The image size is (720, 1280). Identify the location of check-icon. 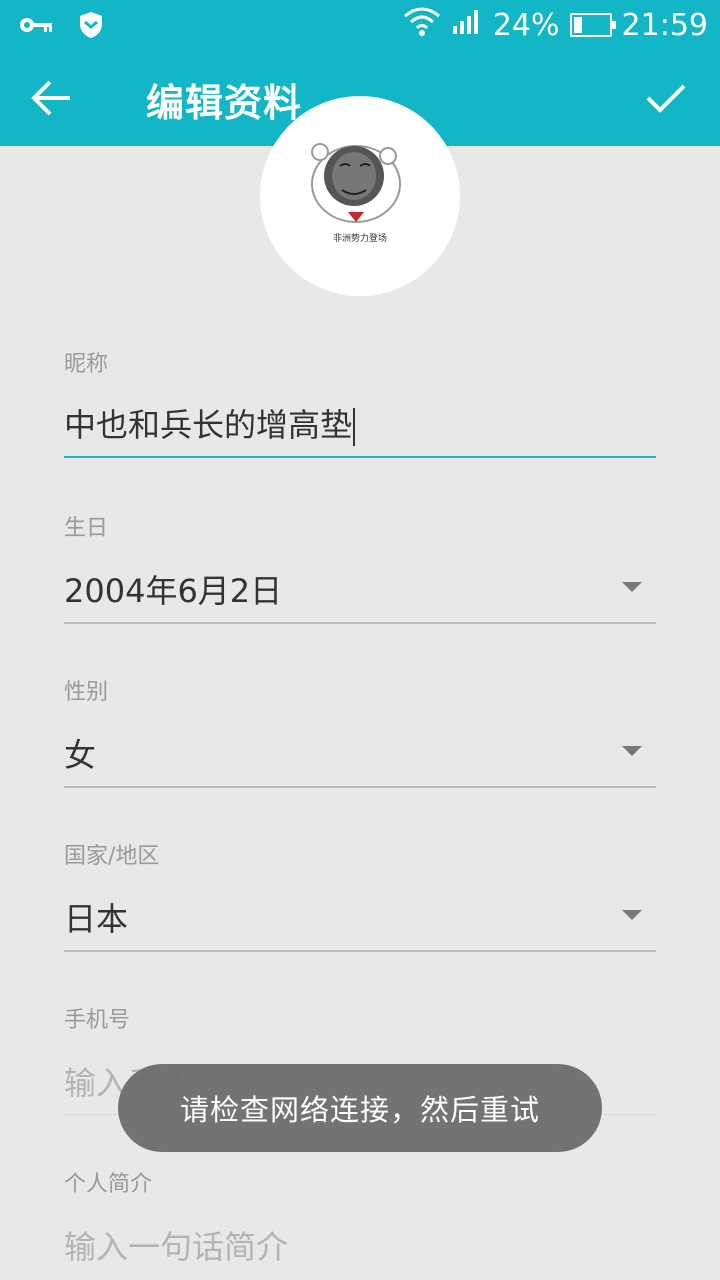
(666, 98).